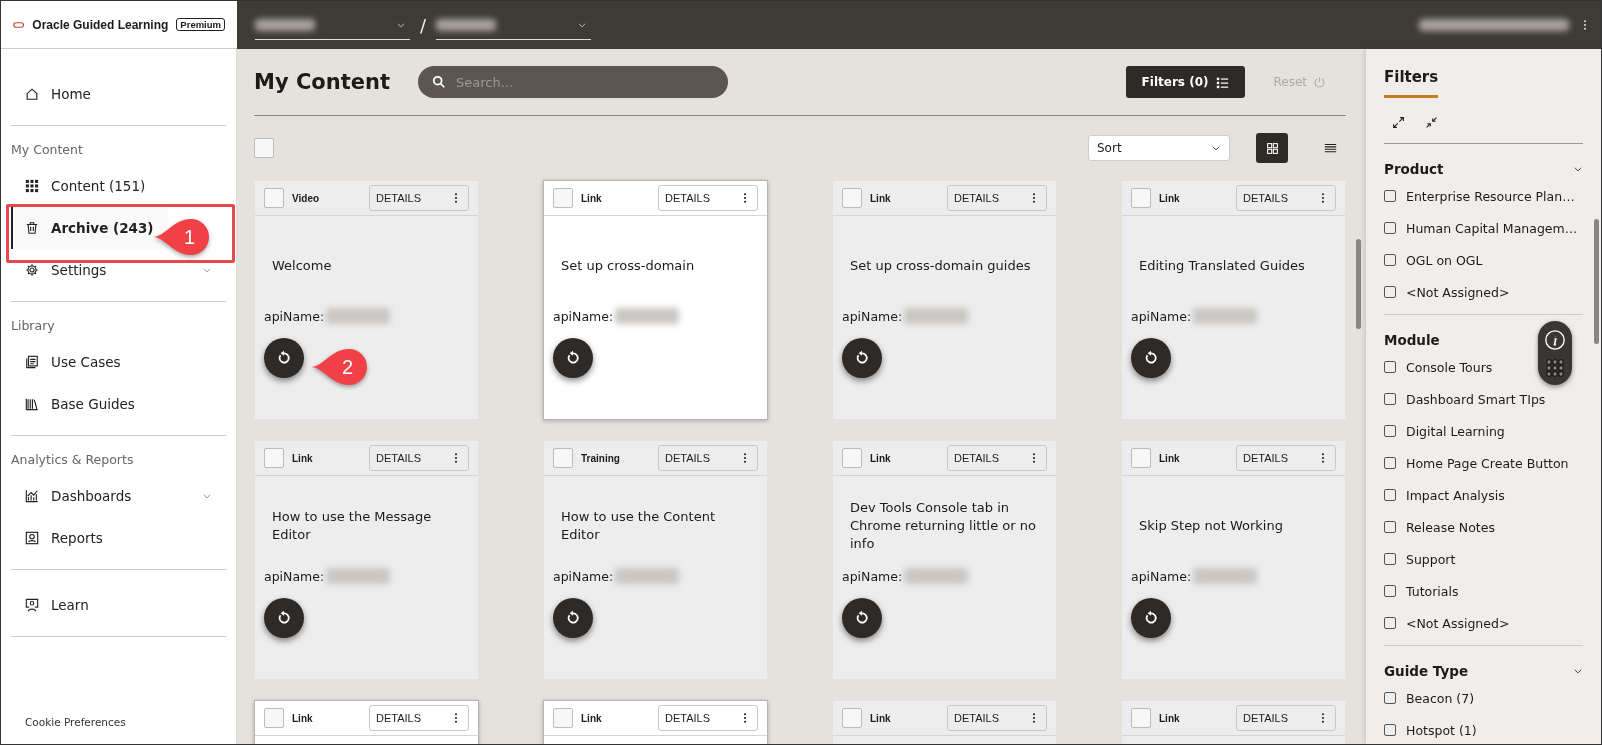 The height and width of the screenshot is (745, 1602). I want to click on card-title: How to use the Content Editor, so click(638, 526).